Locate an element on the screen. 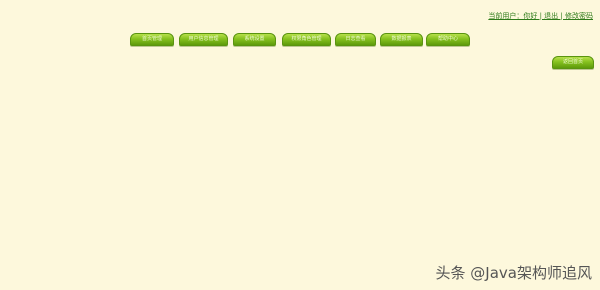  user-status-link: 当前用户：你好 | 退出 | 修改密码 is located at coordinates (540, 16).